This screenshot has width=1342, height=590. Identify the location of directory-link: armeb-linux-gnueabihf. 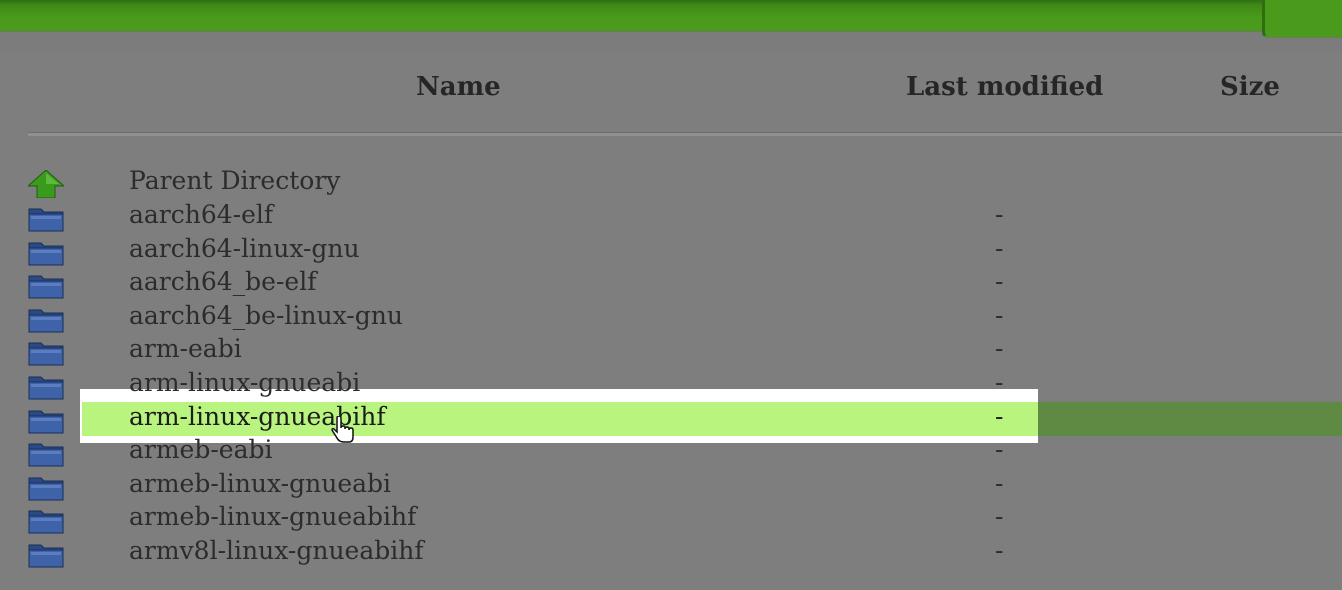
(272, 517).